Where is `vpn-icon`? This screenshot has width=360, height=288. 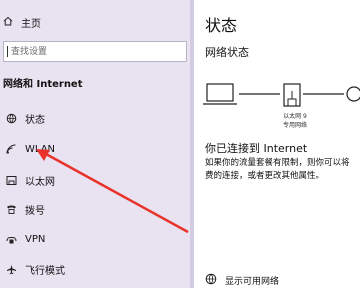 vpn-icon is located at coordinates (11, 239).